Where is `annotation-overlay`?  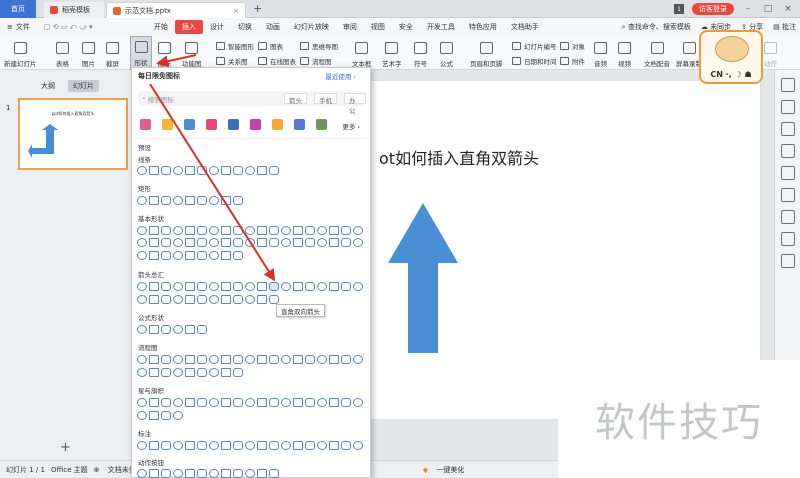
annotation-overlay is located at coordinates (212, 168).